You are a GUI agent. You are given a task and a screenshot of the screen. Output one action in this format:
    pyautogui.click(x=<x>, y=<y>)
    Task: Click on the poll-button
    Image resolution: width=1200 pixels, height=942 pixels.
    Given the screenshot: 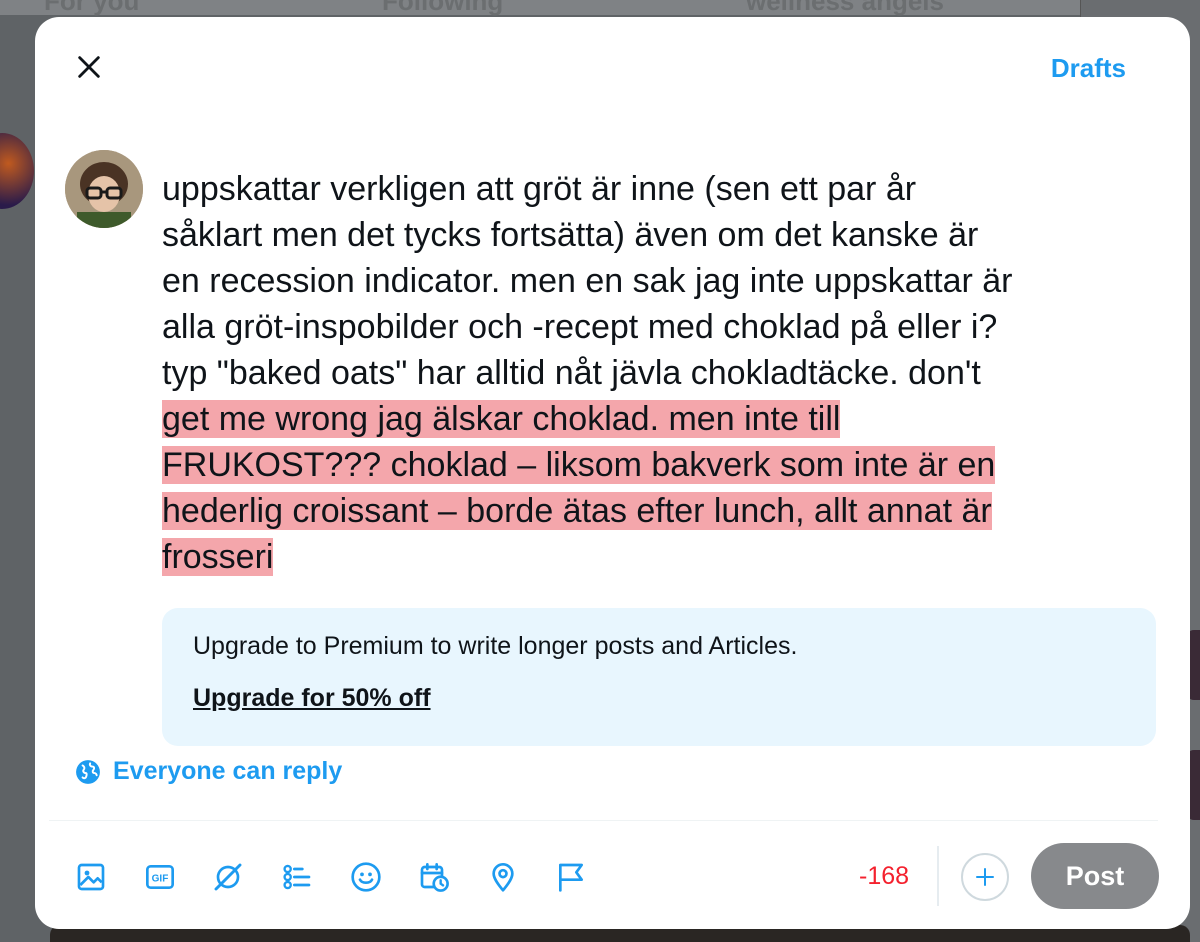 What is the action you would take?
    pyautogui.click(x=297, y=877)
    